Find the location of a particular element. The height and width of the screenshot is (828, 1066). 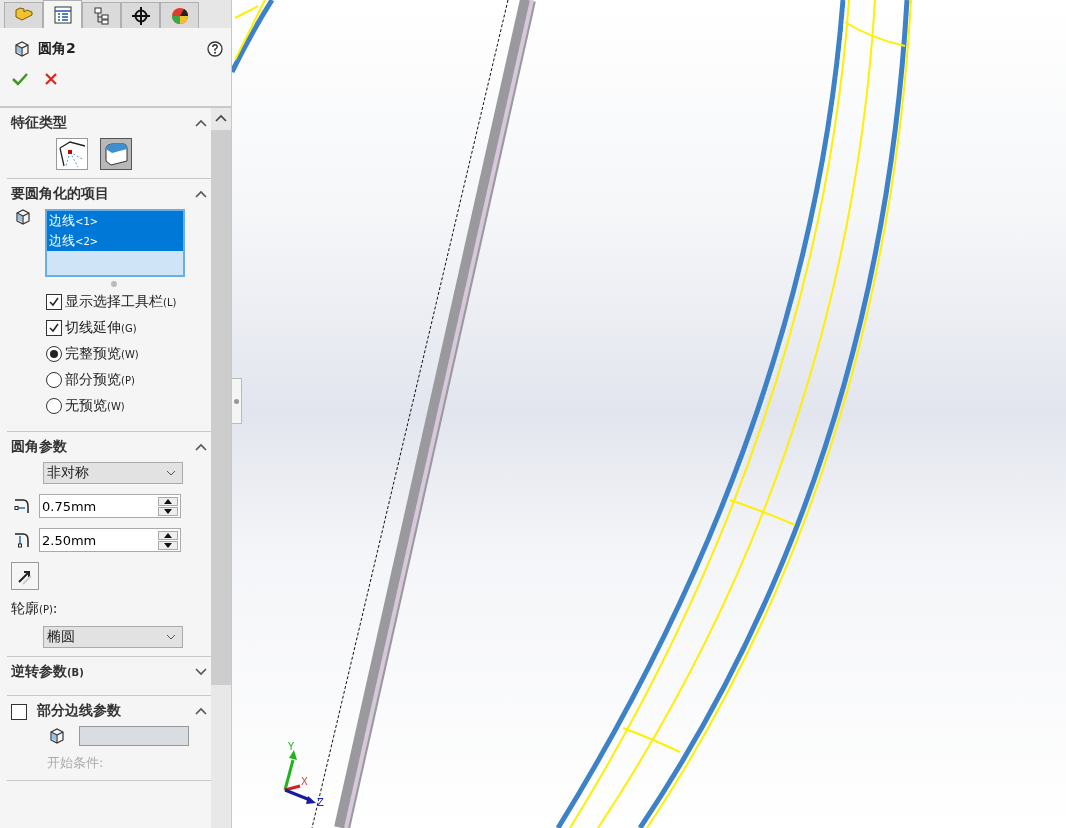

radio-label: 无预览(W) is located at coordinates (95, 406).